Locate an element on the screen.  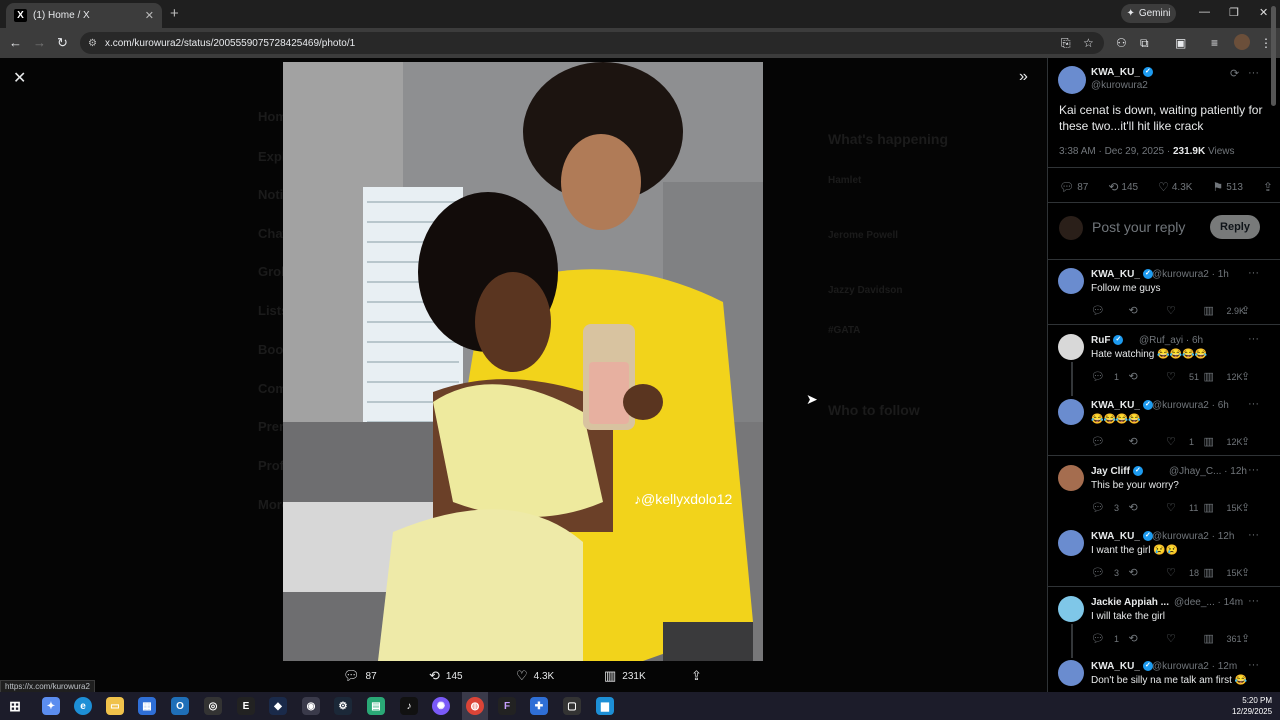
app-icon: ◆ is located at coordinates (278, 706).